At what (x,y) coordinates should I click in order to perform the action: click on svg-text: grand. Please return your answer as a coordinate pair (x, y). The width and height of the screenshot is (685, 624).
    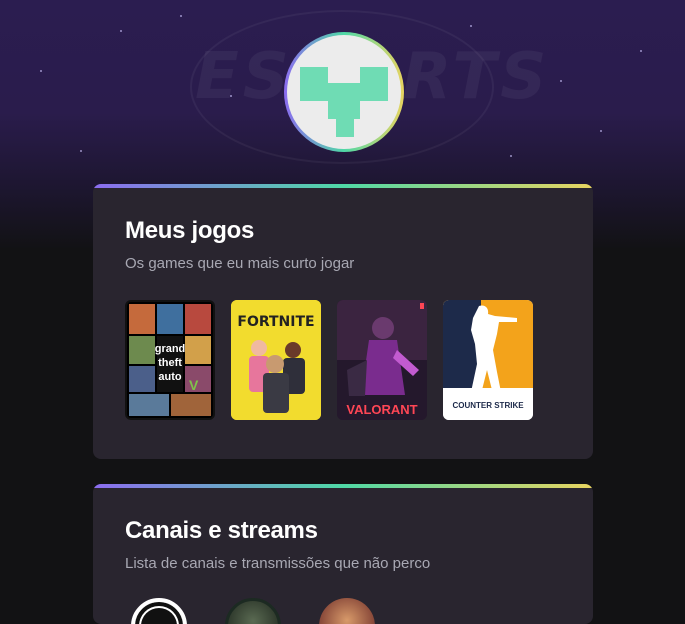
    Looking at the image, I should click on (170, 349).